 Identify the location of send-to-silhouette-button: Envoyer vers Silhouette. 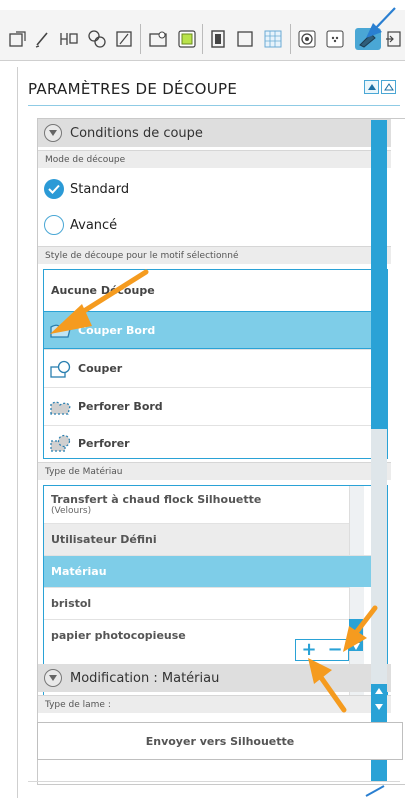
(220, 741).